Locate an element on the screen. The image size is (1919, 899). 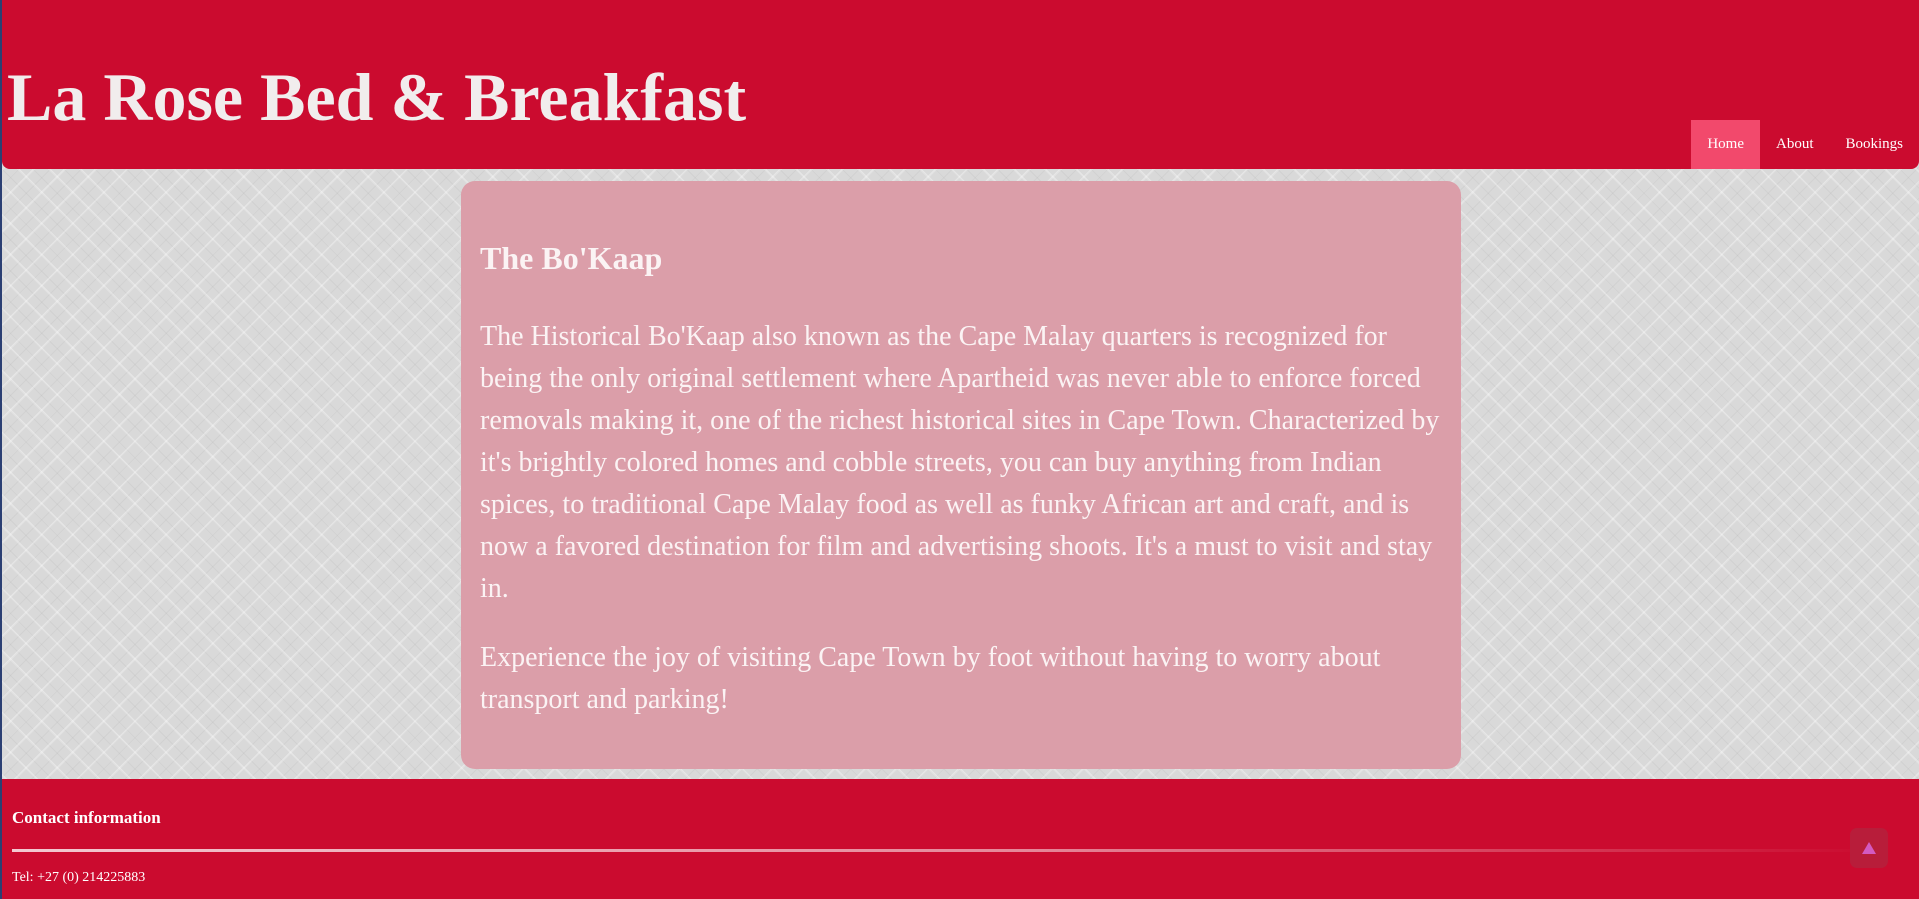
triangle-up-icon is located at coordinates (1869, 848).